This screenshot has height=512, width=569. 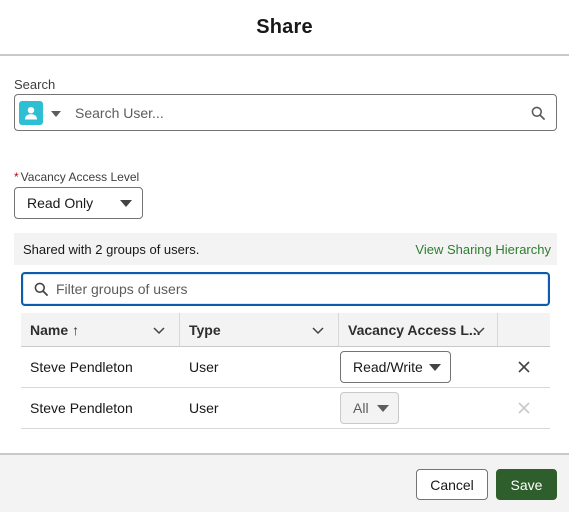 I want to click on cancel-button: Cancel, so click(x=452, y=484).